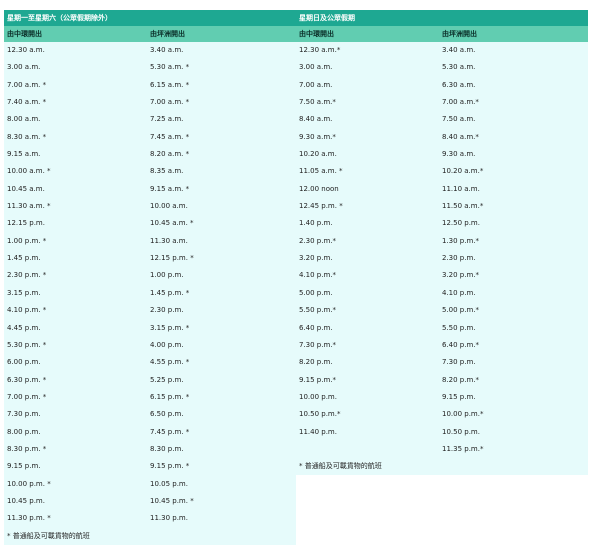 Image resolution: width=600 pixels, height=545 pixels. I want to click on holiday-column-headers: 由中環開出 由坪洲開出, so click(442, 34).